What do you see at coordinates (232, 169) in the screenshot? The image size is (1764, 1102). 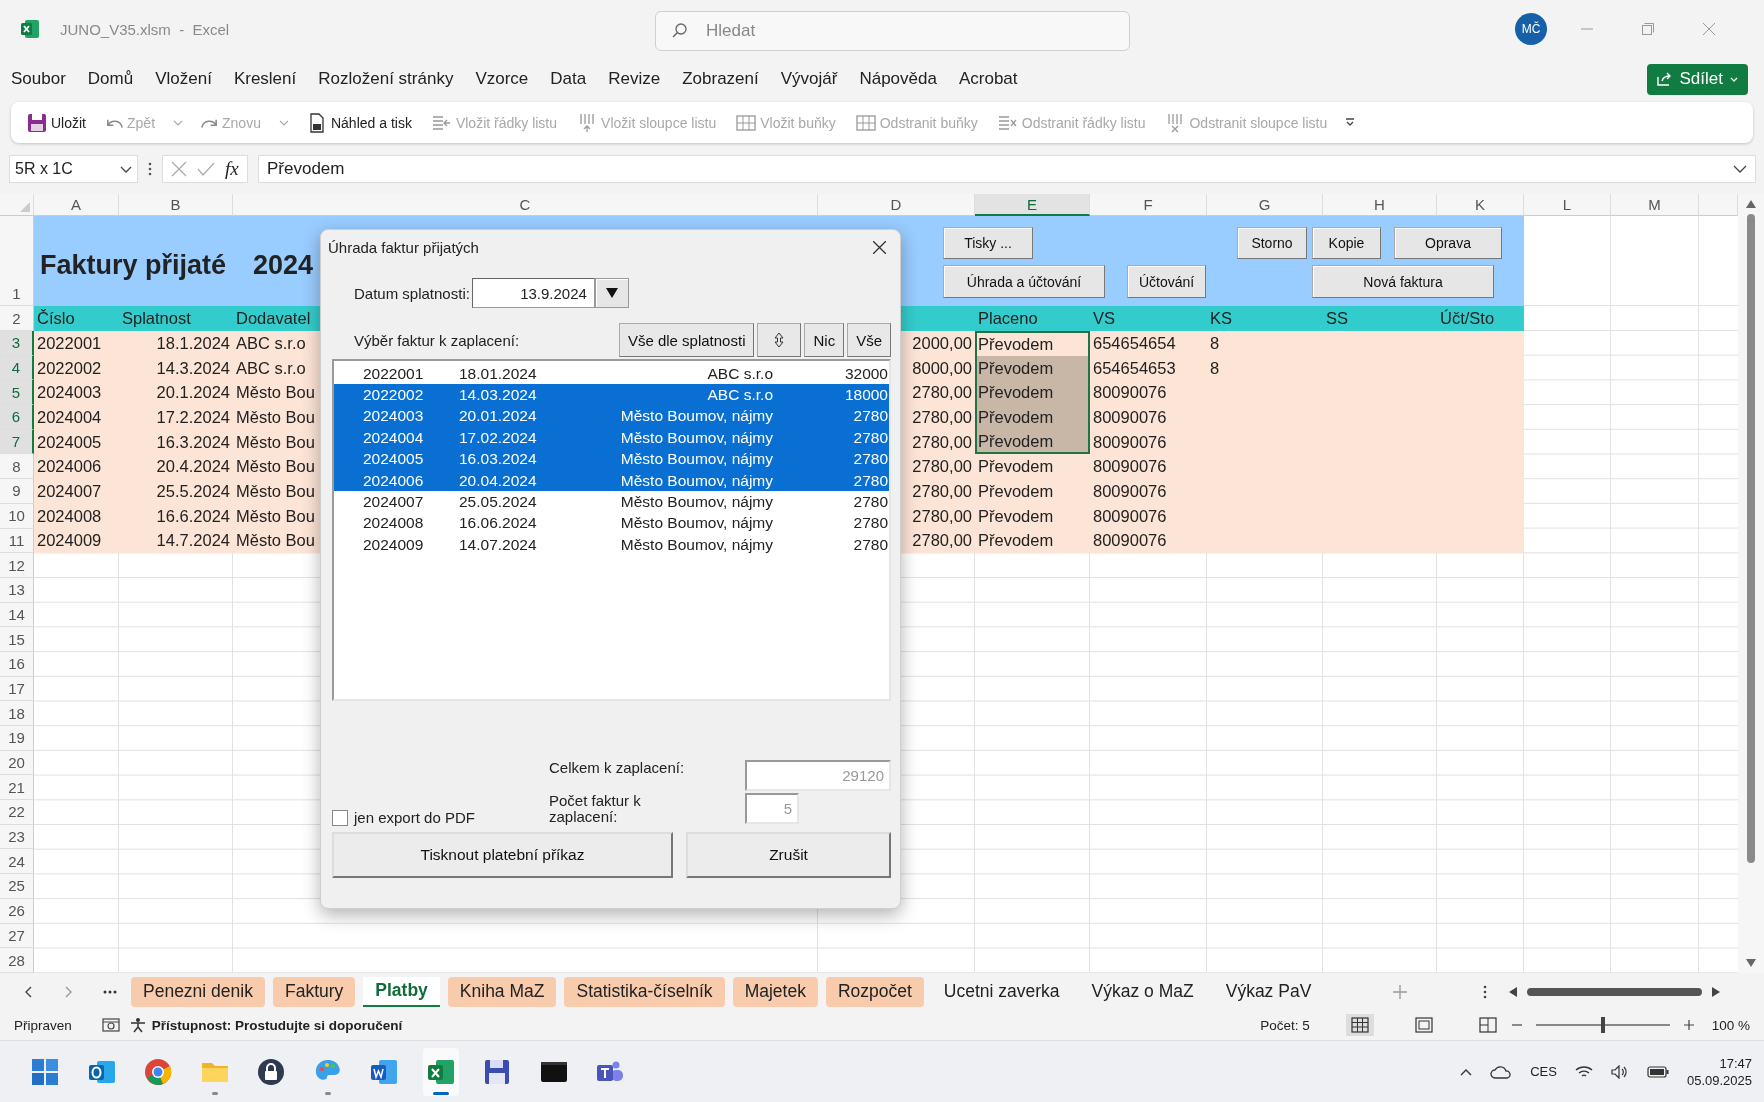 I see `insert-function-button: fx` at bounding box center [232, 169].